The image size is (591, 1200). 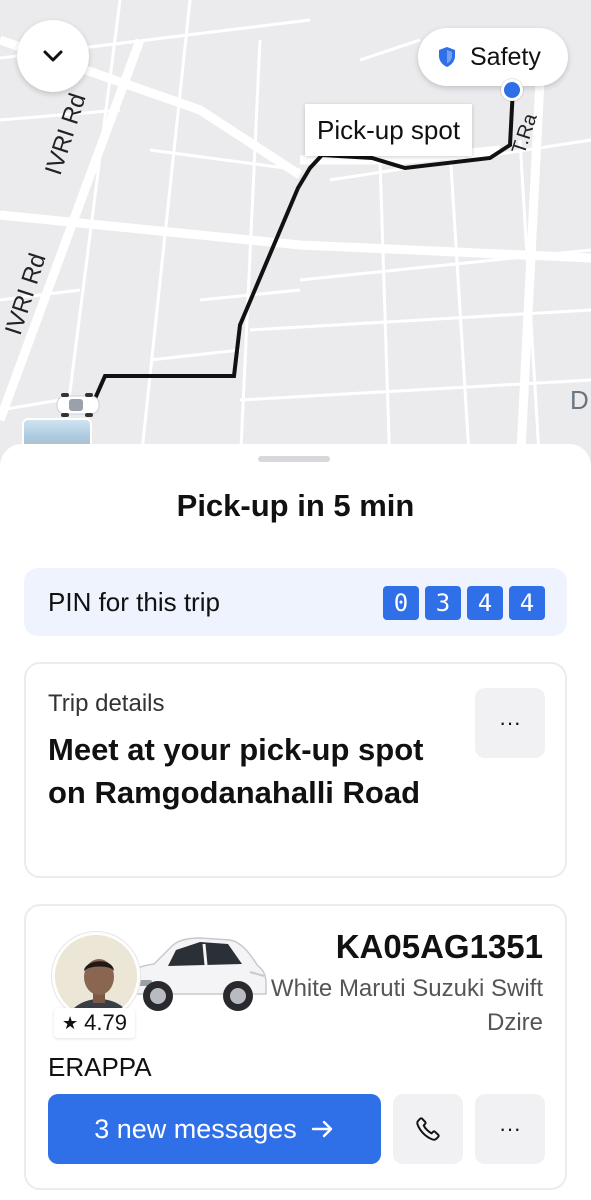 I want to click on collapse-button, so click(x=53, y=56).